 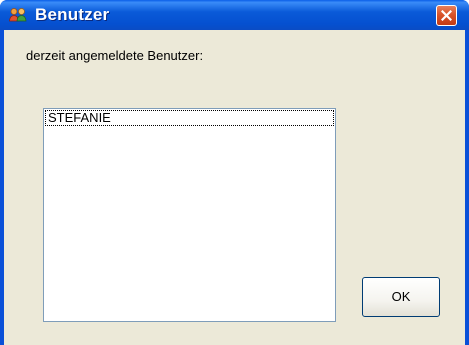 I want to click on close-icon, so click(x=446, y=15).